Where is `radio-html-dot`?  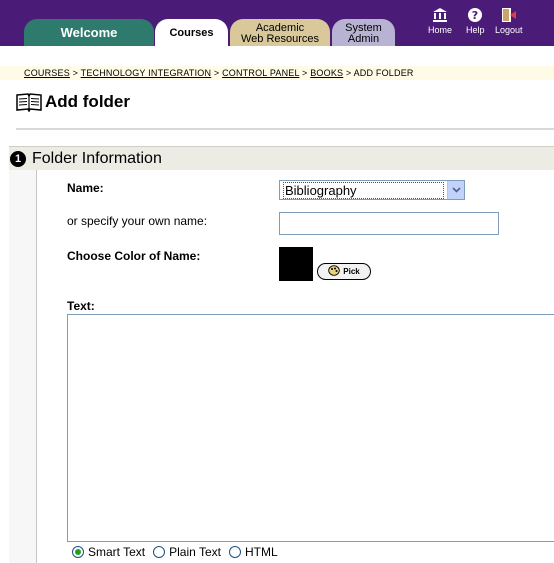 radio-html-dot is located at coordinates (234, 552).